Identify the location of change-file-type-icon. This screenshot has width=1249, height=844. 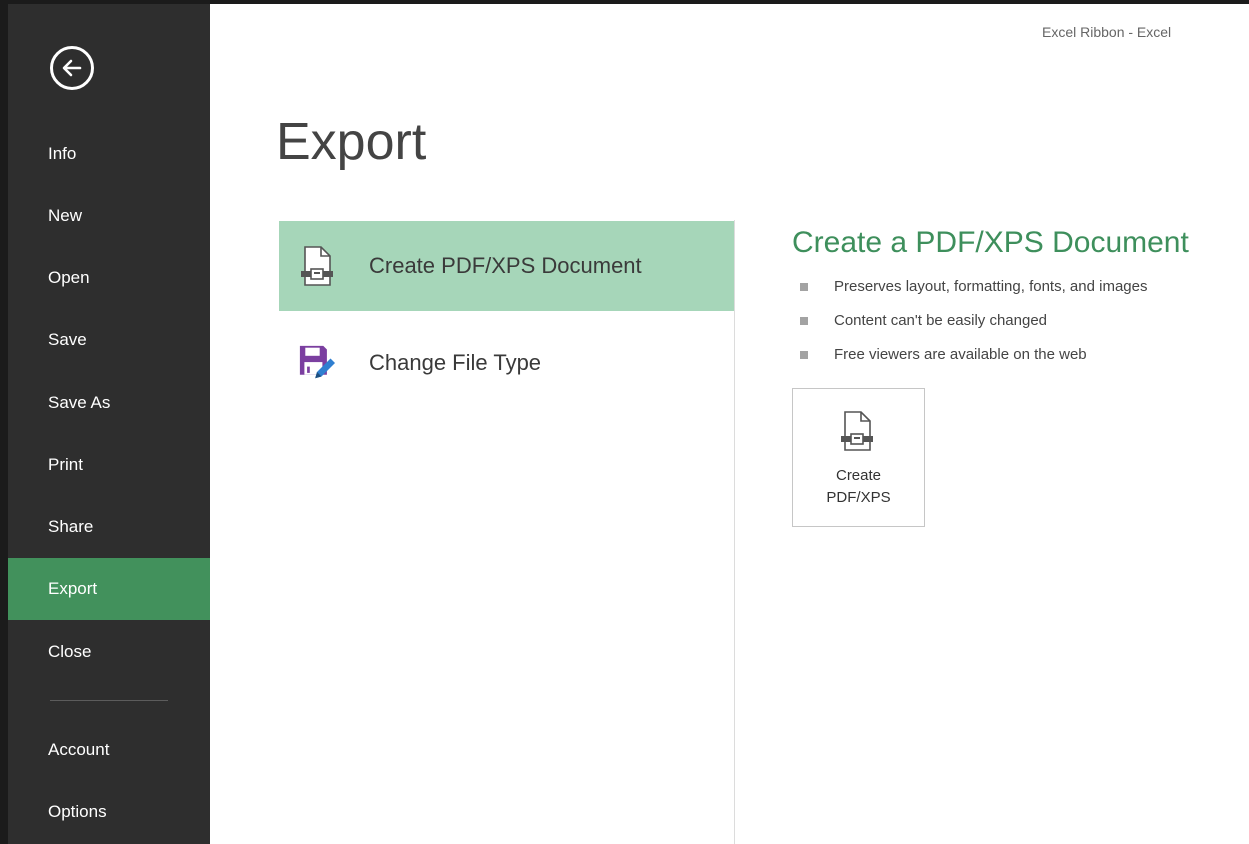
(317, 362).